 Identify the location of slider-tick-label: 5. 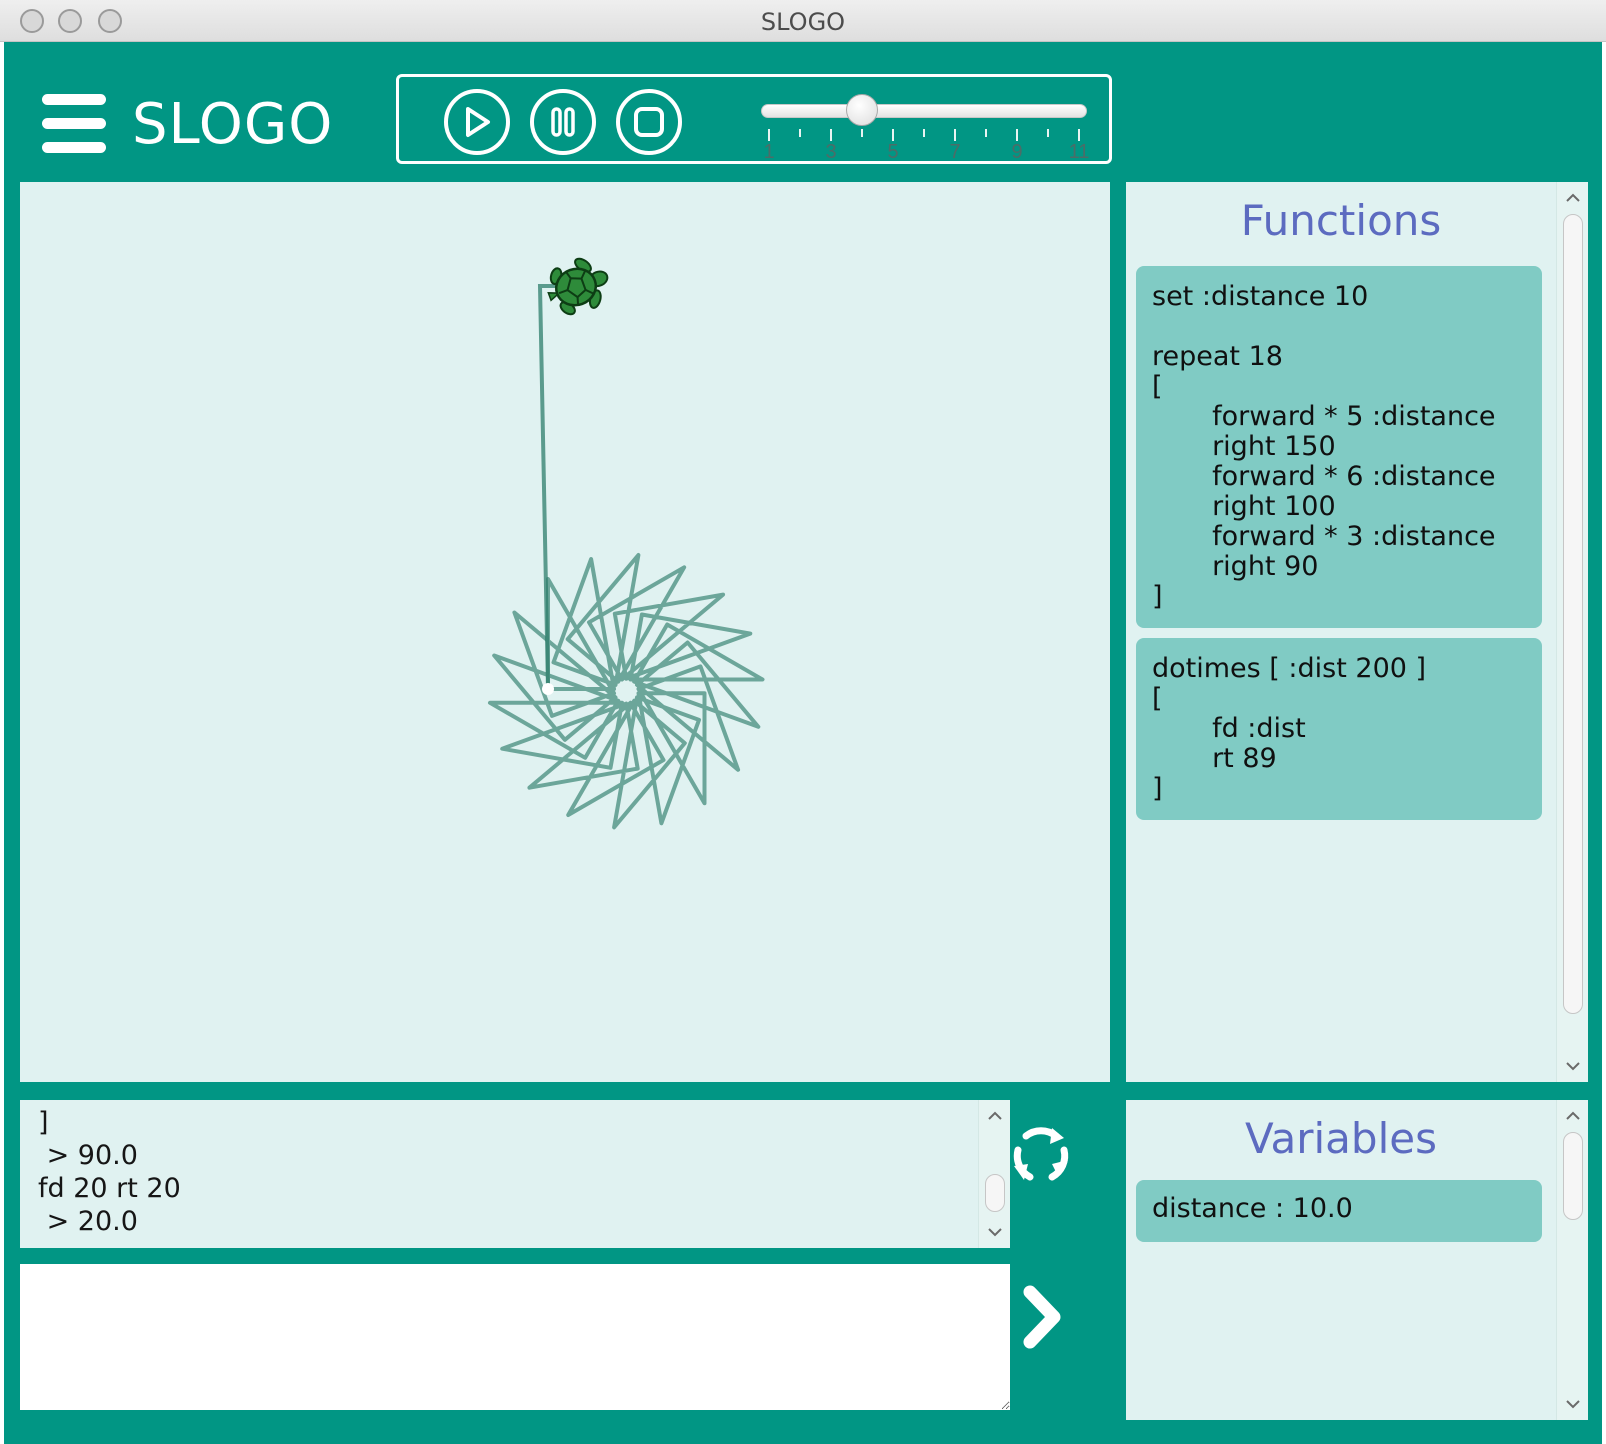
(893, 152).